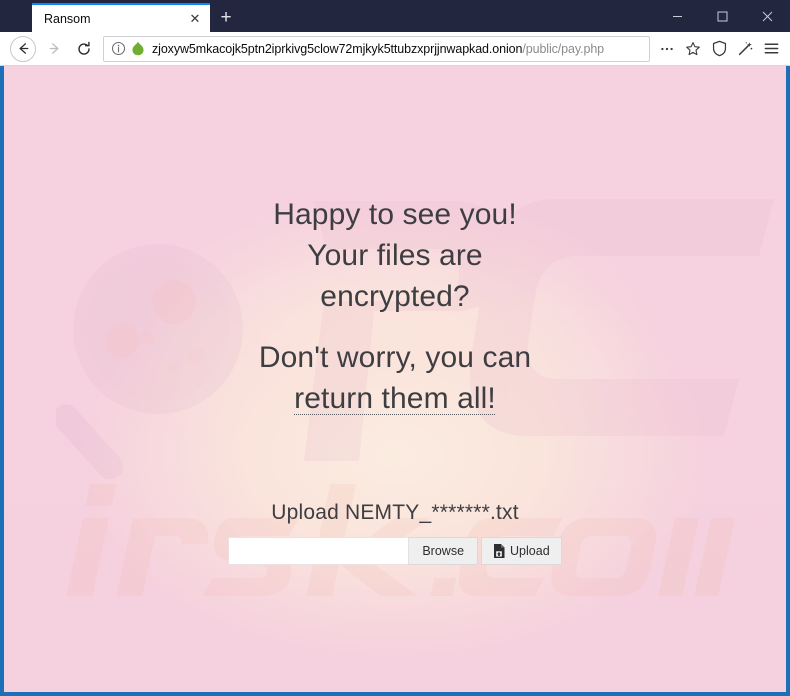  I want to click on upload-button: Upload, so click(521, 551).